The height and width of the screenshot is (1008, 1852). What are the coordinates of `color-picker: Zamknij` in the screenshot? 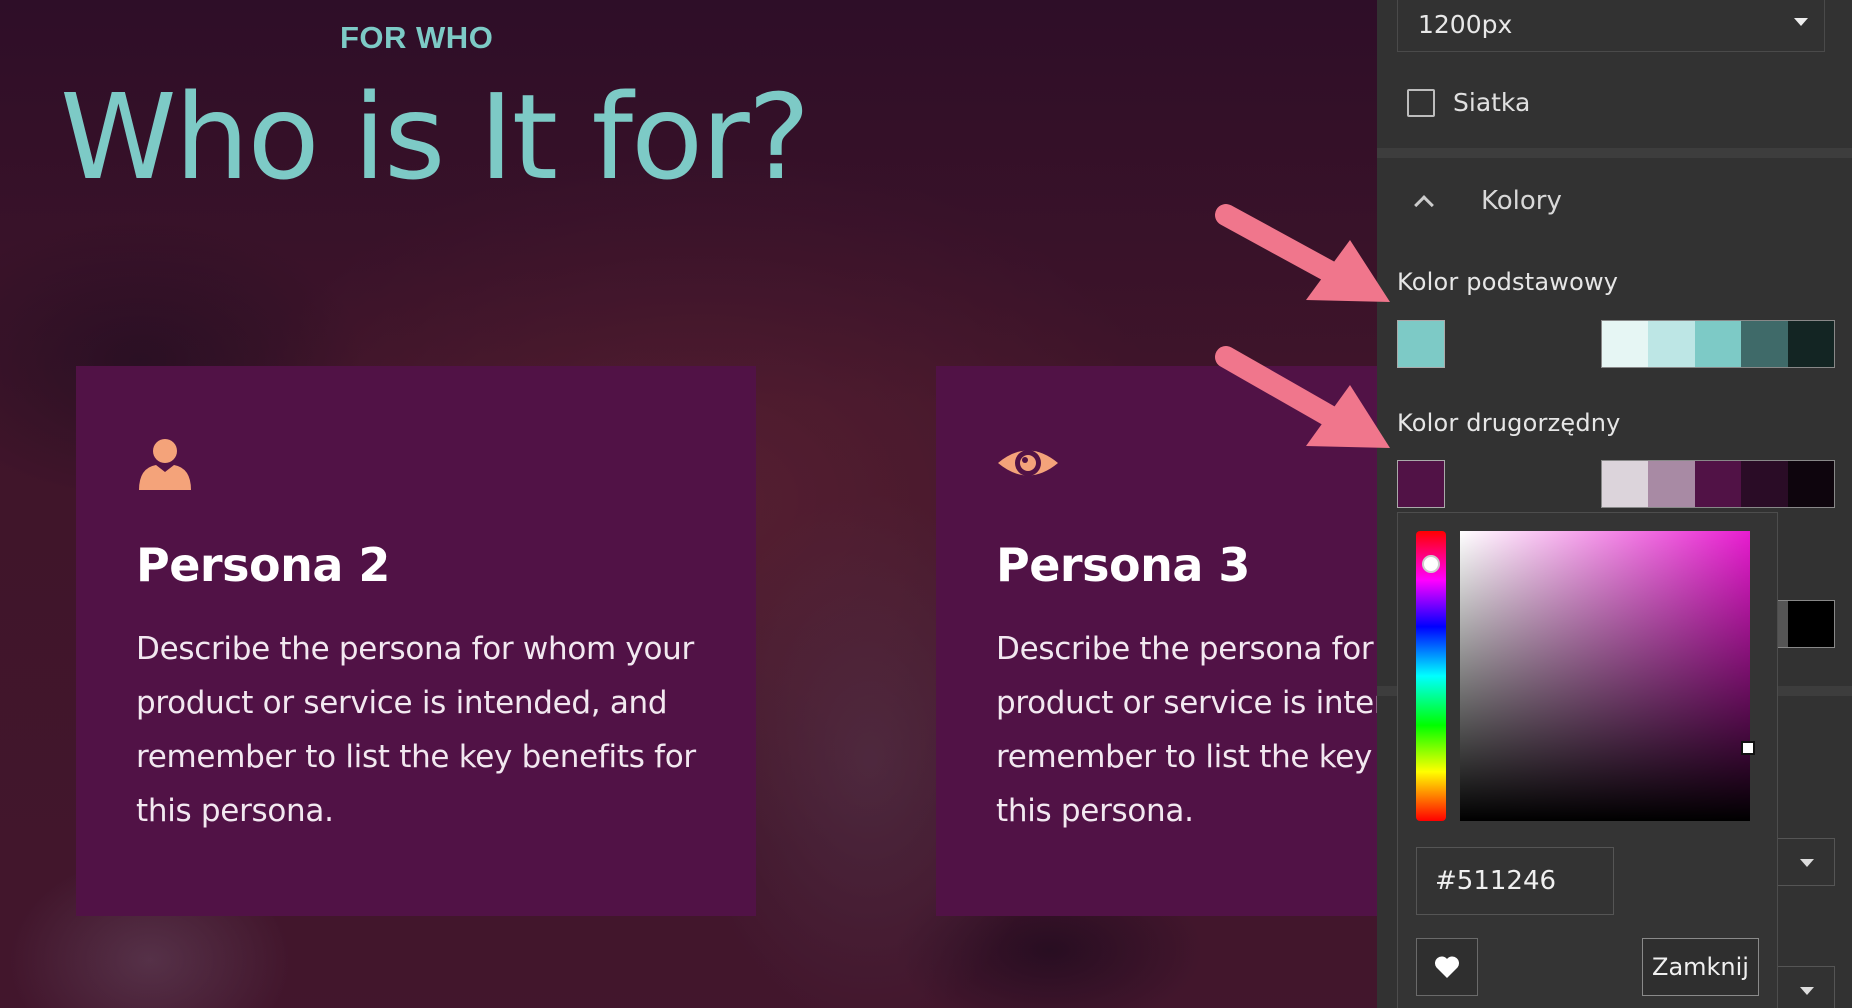 It's located at (1587, 760).